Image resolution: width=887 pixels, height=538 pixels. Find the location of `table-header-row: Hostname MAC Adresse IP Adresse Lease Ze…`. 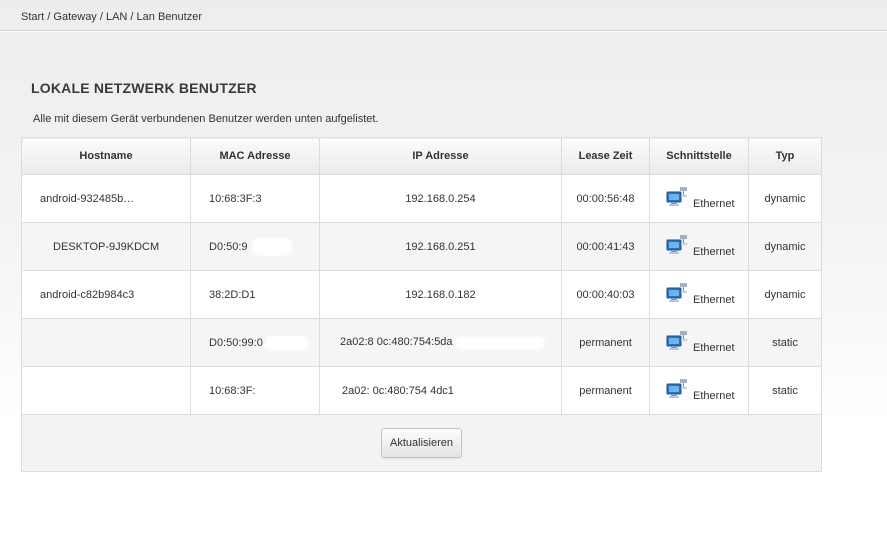

table-header-row: Hostname MAC Adresse IP Adresse Lease Ze… is located at coordinates (421, 156).